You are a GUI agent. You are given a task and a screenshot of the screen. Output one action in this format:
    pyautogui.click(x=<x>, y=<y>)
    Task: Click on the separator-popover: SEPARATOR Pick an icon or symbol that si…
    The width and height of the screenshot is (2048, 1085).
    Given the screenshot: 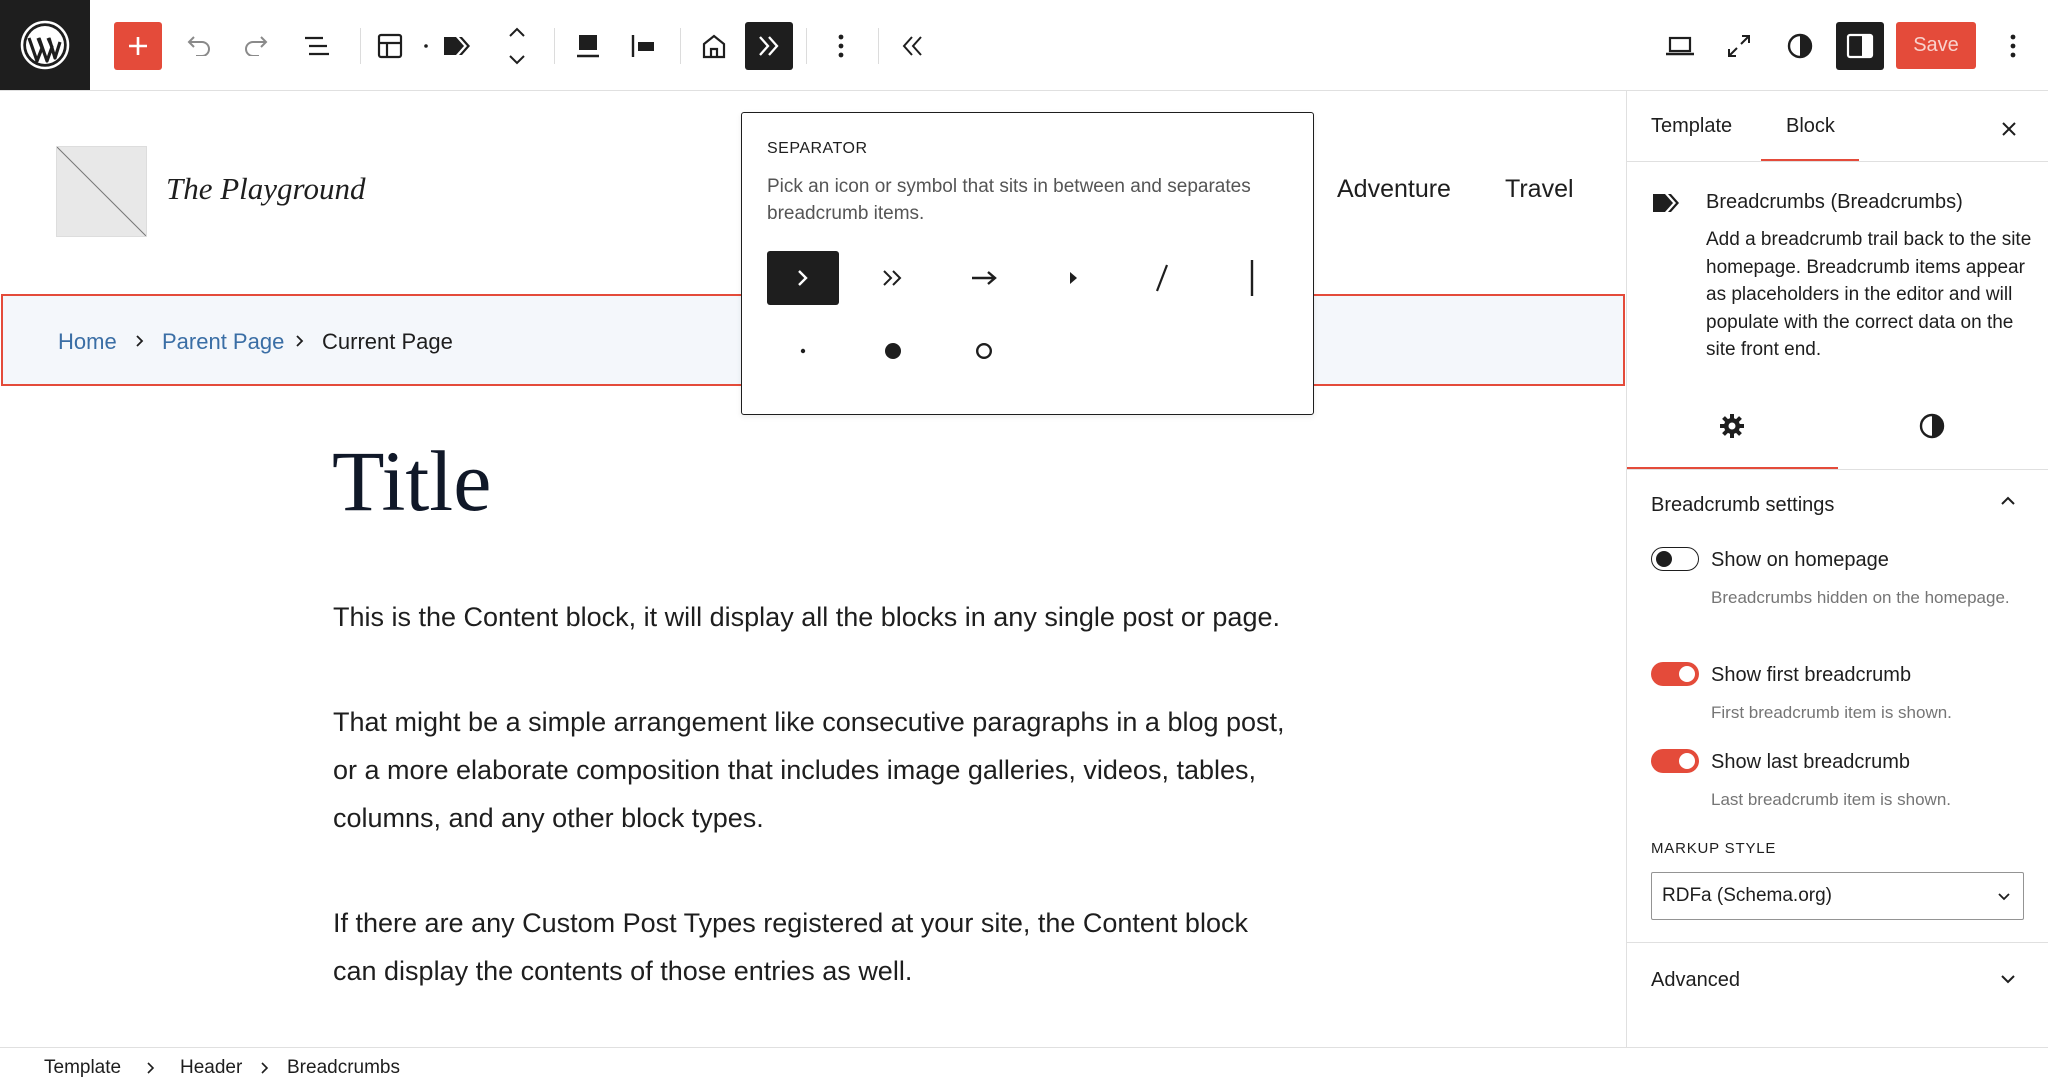 What is the action you would take?
    pyautogui.click(x=1027, y=263)
    